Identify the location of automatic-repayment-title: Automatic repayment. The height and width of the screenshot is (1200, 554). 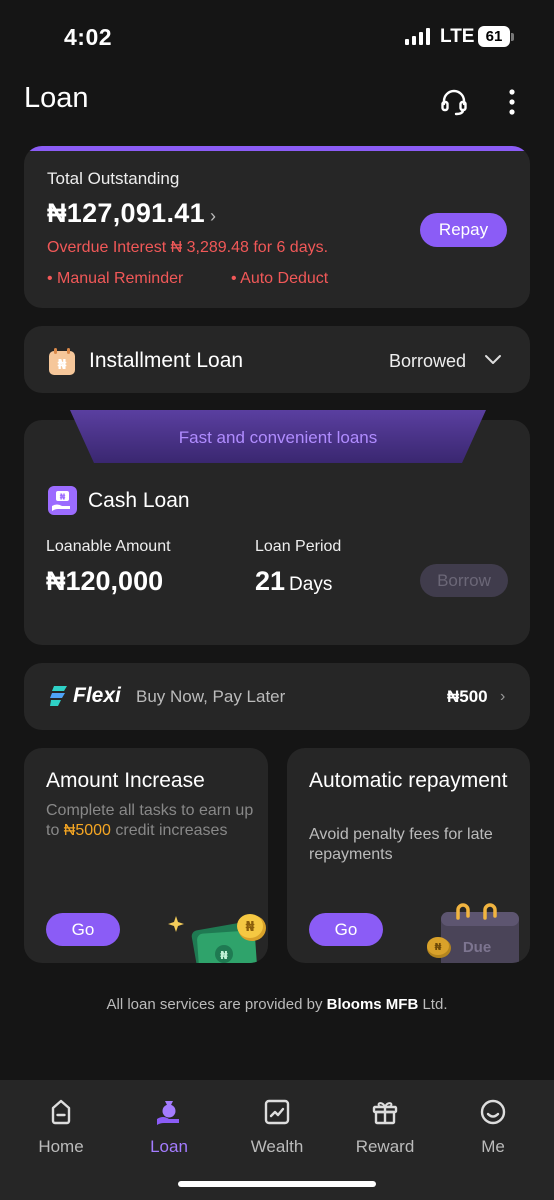
(408, 780).